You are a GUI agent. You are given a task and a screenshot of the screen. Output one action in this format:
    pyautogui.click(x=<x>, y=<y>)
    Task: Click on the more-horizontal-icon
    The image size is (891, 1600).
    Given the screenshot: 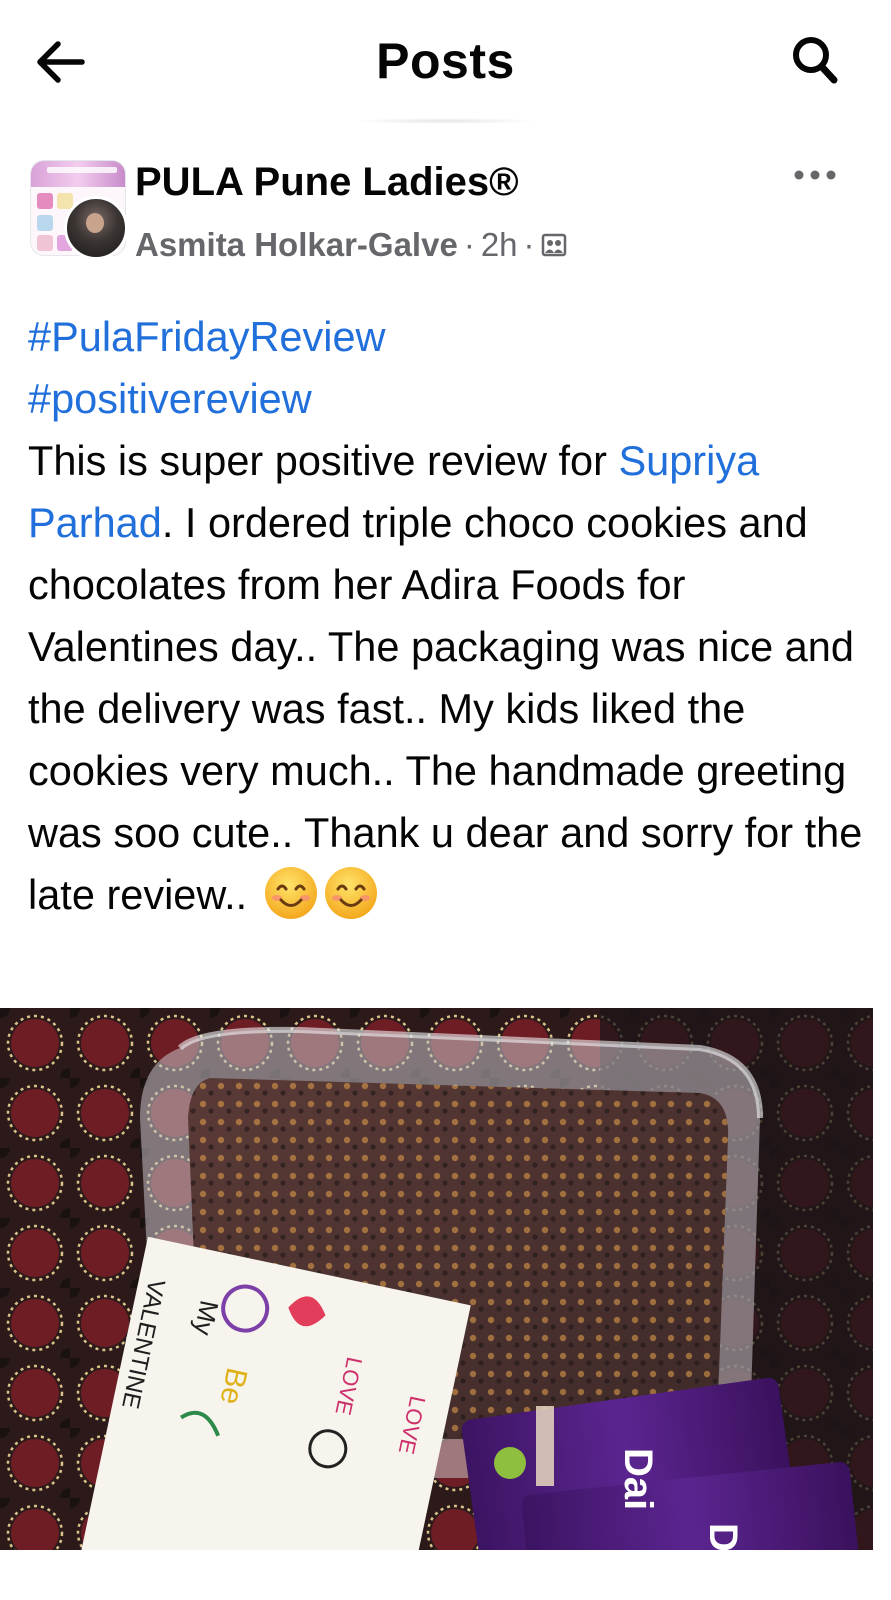 What is the action you would take?
    pyautogui.click(x=815, y=175)
    